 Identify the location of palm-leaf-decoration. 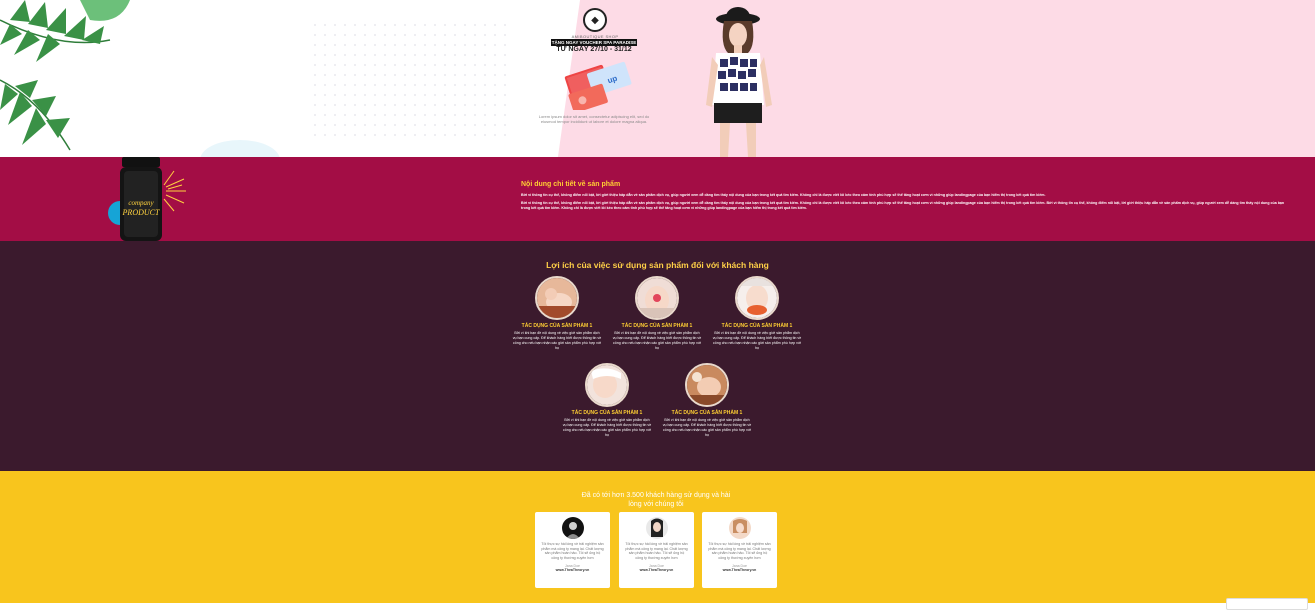
(65, 75).